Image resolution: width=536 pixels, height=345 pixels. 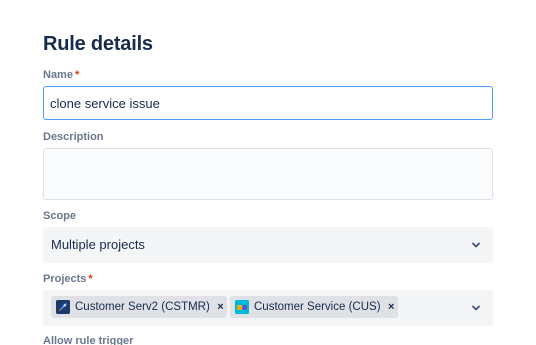 What do you see at coordinates (268, 245) in the screenshot?
I see `scope-select: Multiple projects` at bounding box center [268, 245].